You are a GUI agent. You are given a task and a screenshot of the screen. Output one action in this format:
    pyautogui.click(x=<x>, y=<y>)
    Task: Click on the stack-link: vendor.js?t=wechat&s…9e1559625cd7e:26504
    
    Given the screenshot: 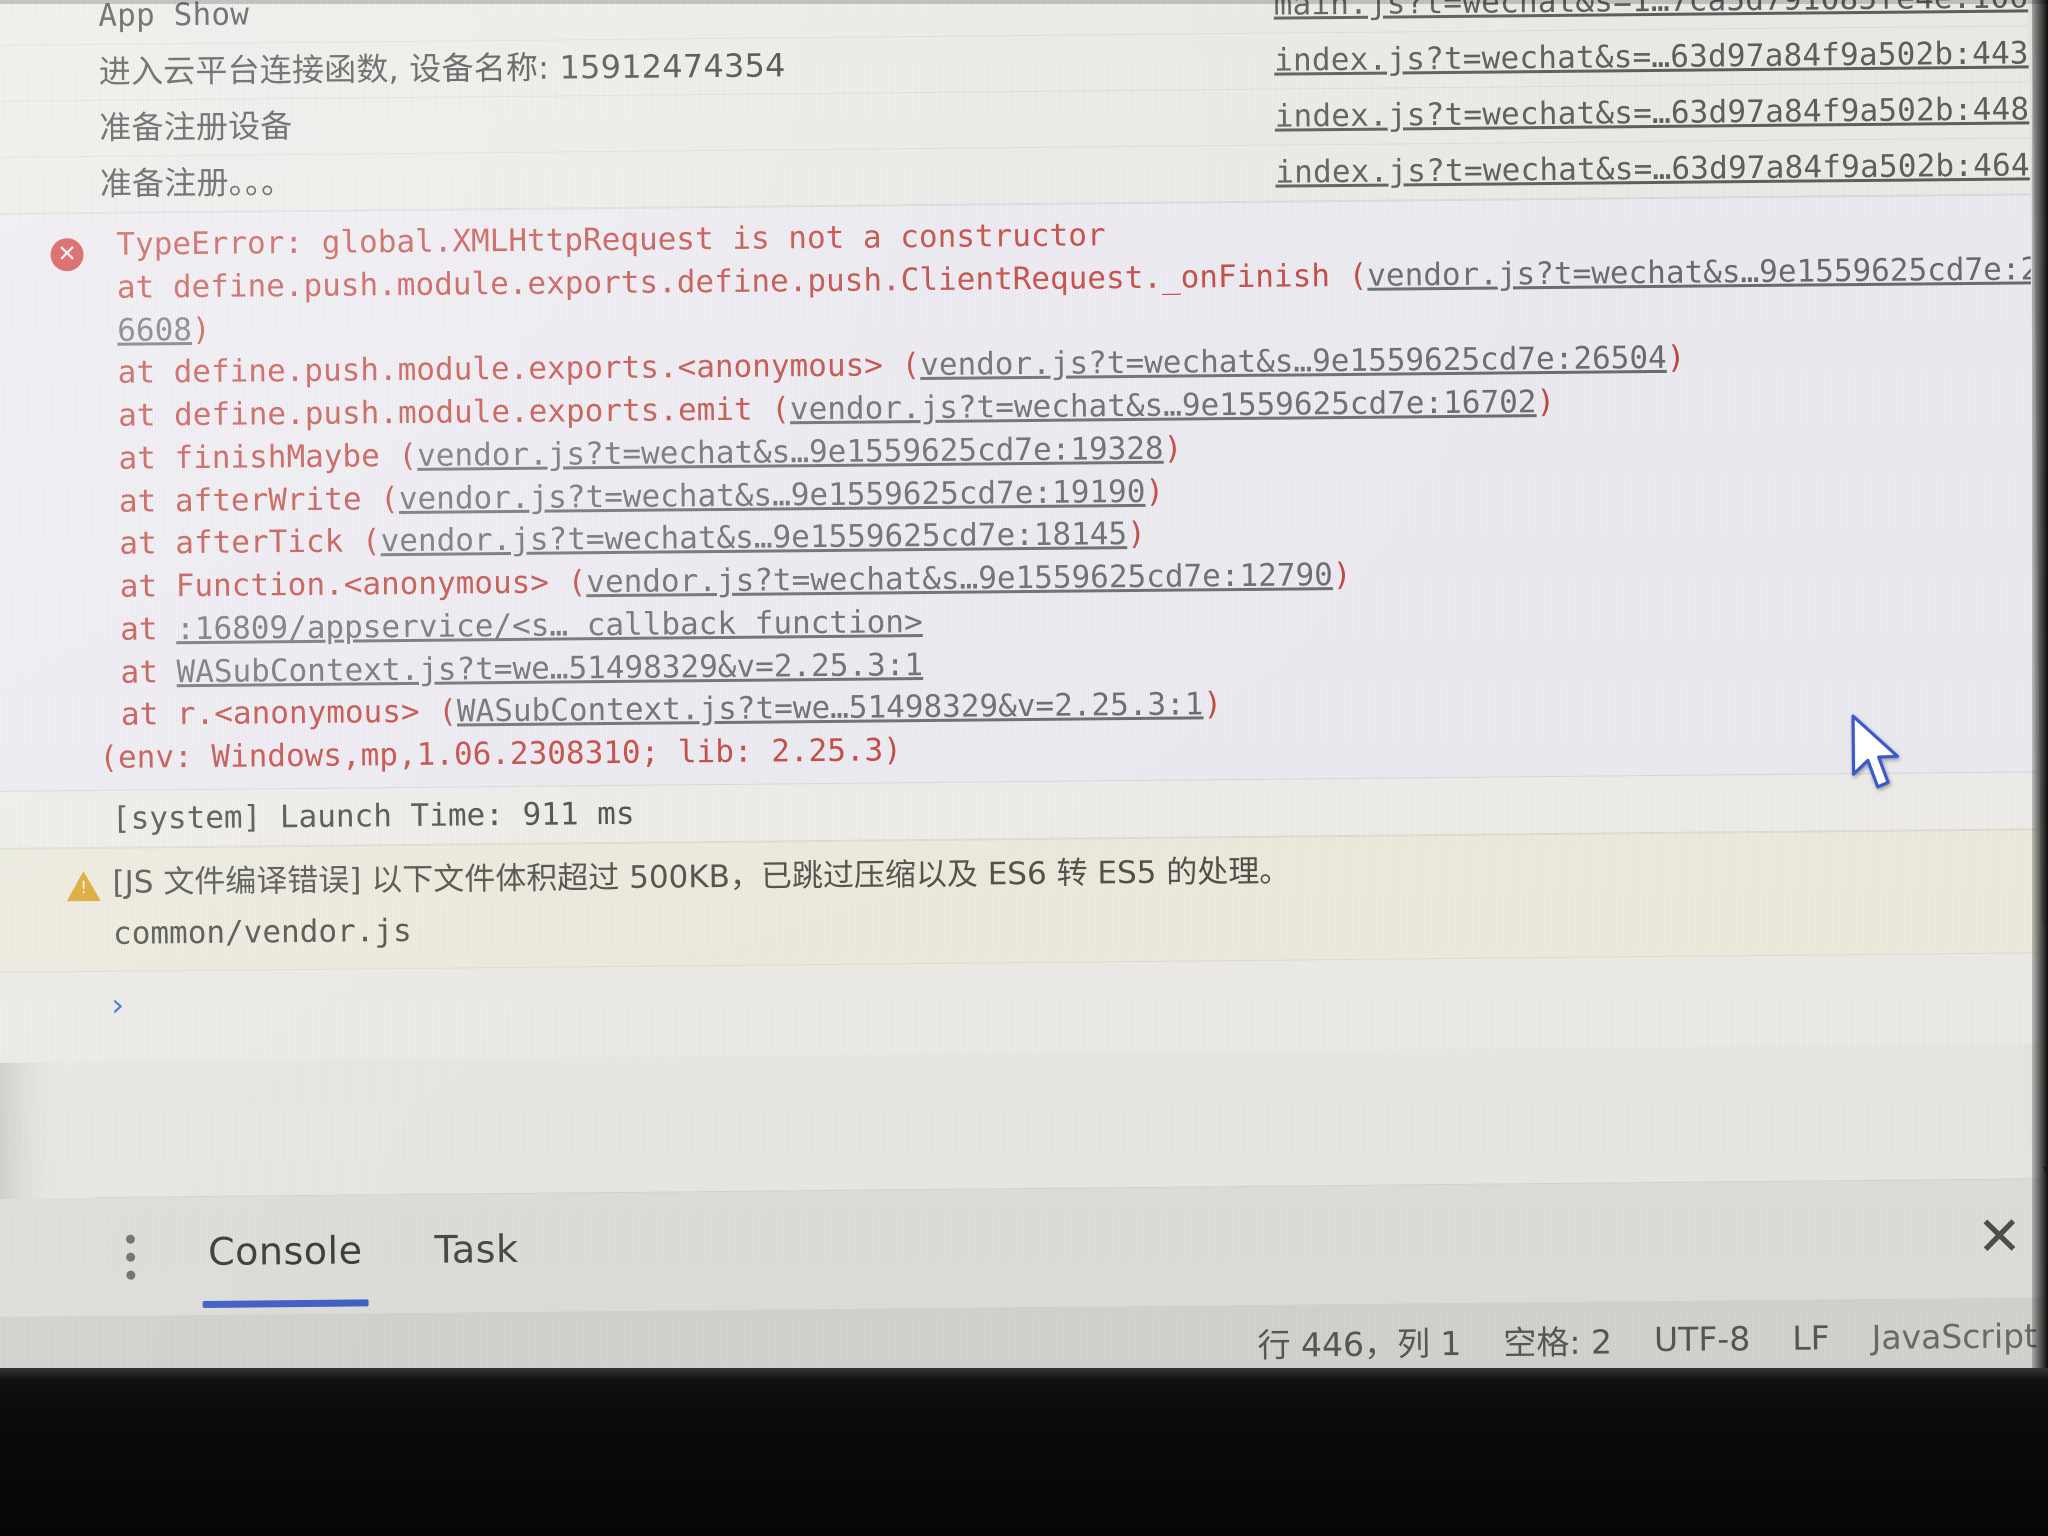 What is the action you would take?
    pyautogui.click(x=1293, y=361)
    